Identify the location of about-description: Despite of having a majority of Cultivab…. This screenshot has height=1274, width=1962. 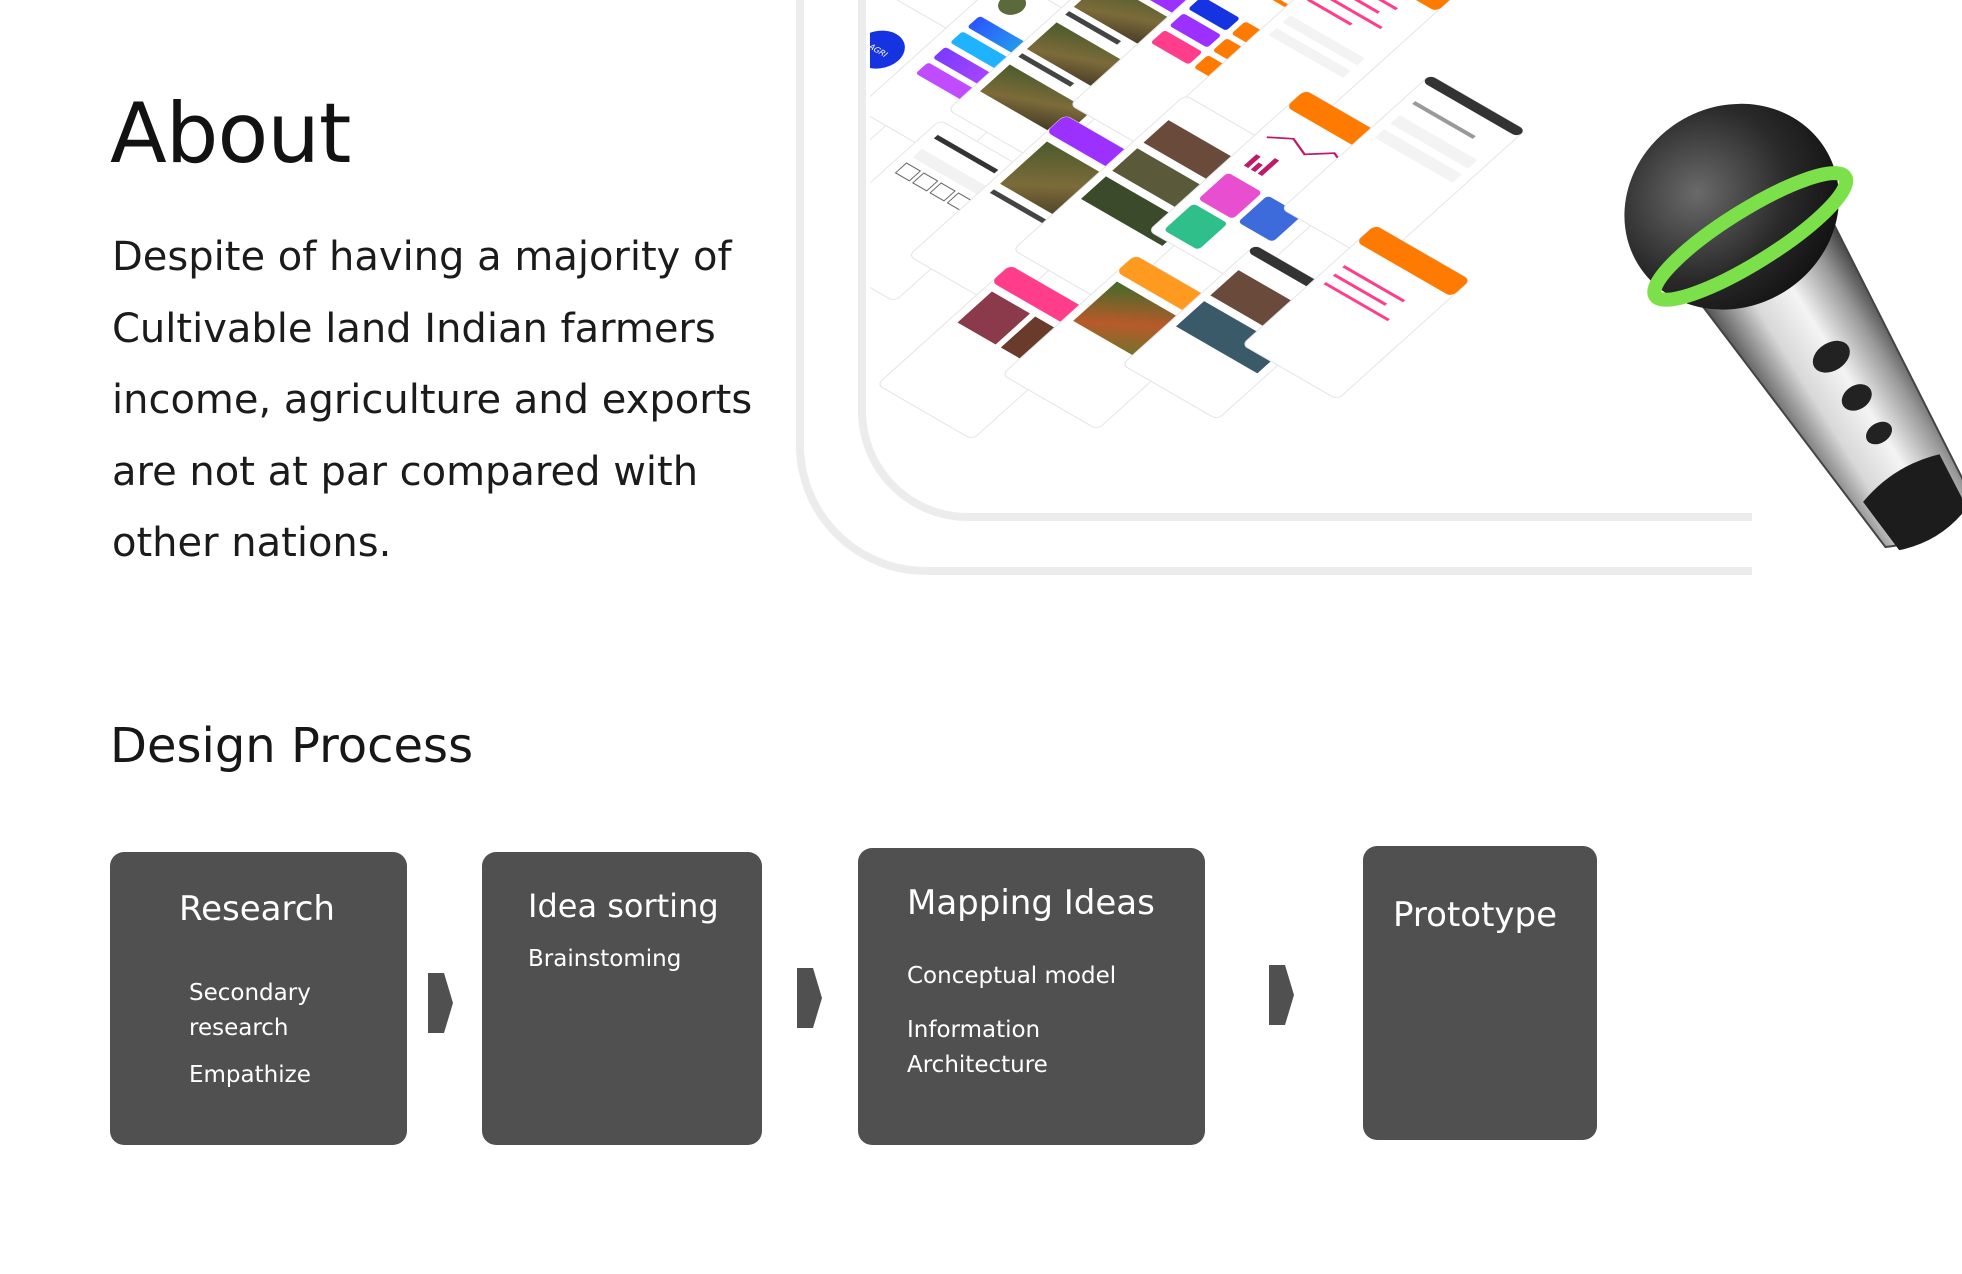
(432, 400).